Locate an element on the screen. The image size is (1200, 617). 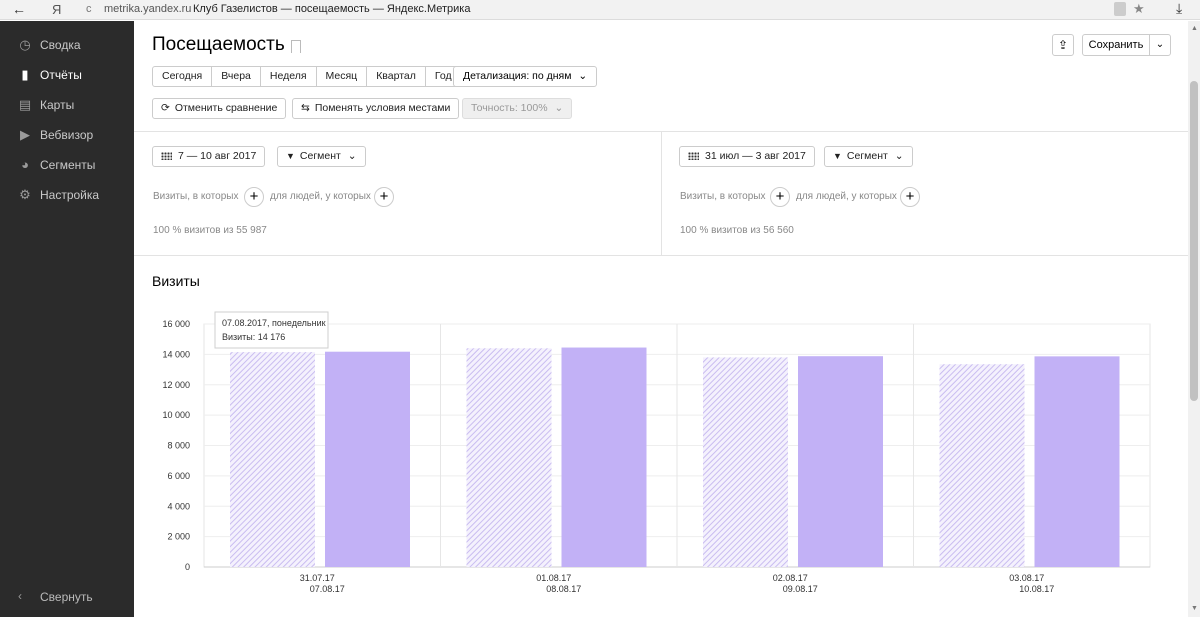
accuracy-dropdown: Точность: 100% ⌄ is located at coordinates (517, 108).